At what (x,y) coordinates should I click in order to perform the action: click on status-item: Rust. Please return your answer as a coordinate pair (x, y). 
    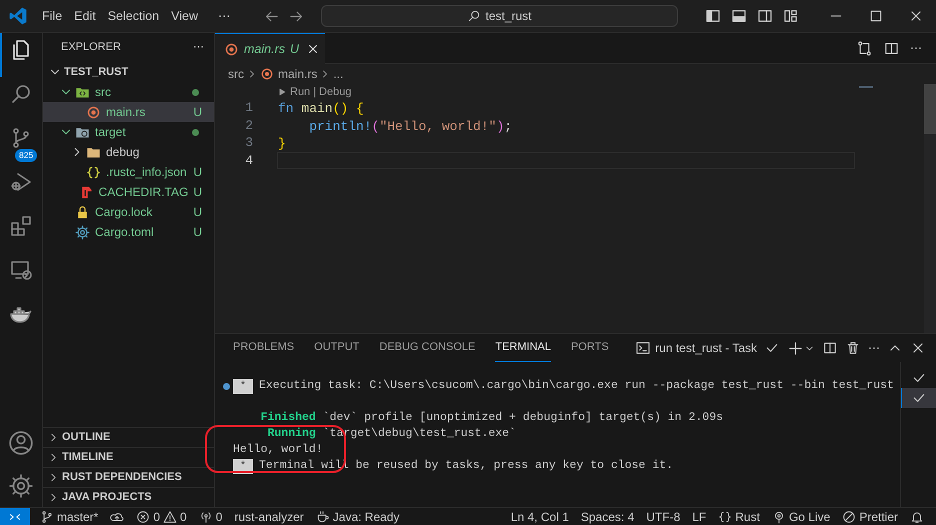
    Looking at the image, I should click on (739, 516).